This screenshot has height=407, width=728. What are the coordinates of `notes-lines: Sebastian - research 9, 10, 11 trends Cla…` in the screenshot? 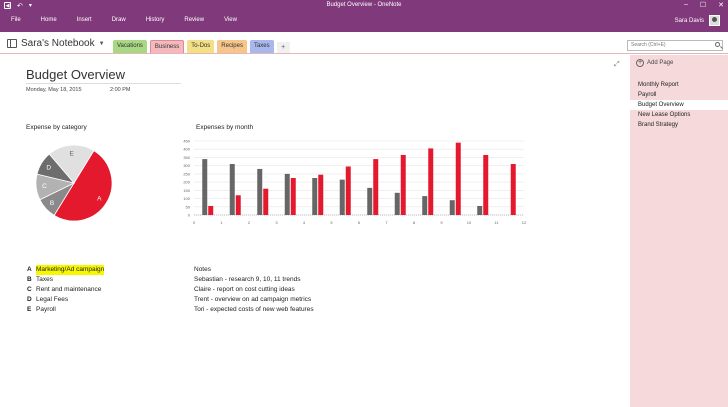 It's located at (254, 295).